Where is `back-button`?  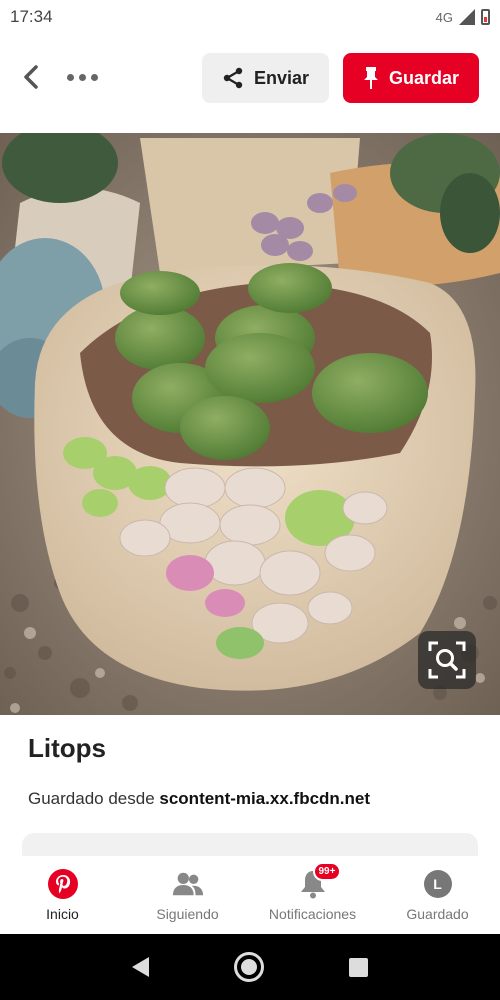
back-button is located at coordinates (31, 77).